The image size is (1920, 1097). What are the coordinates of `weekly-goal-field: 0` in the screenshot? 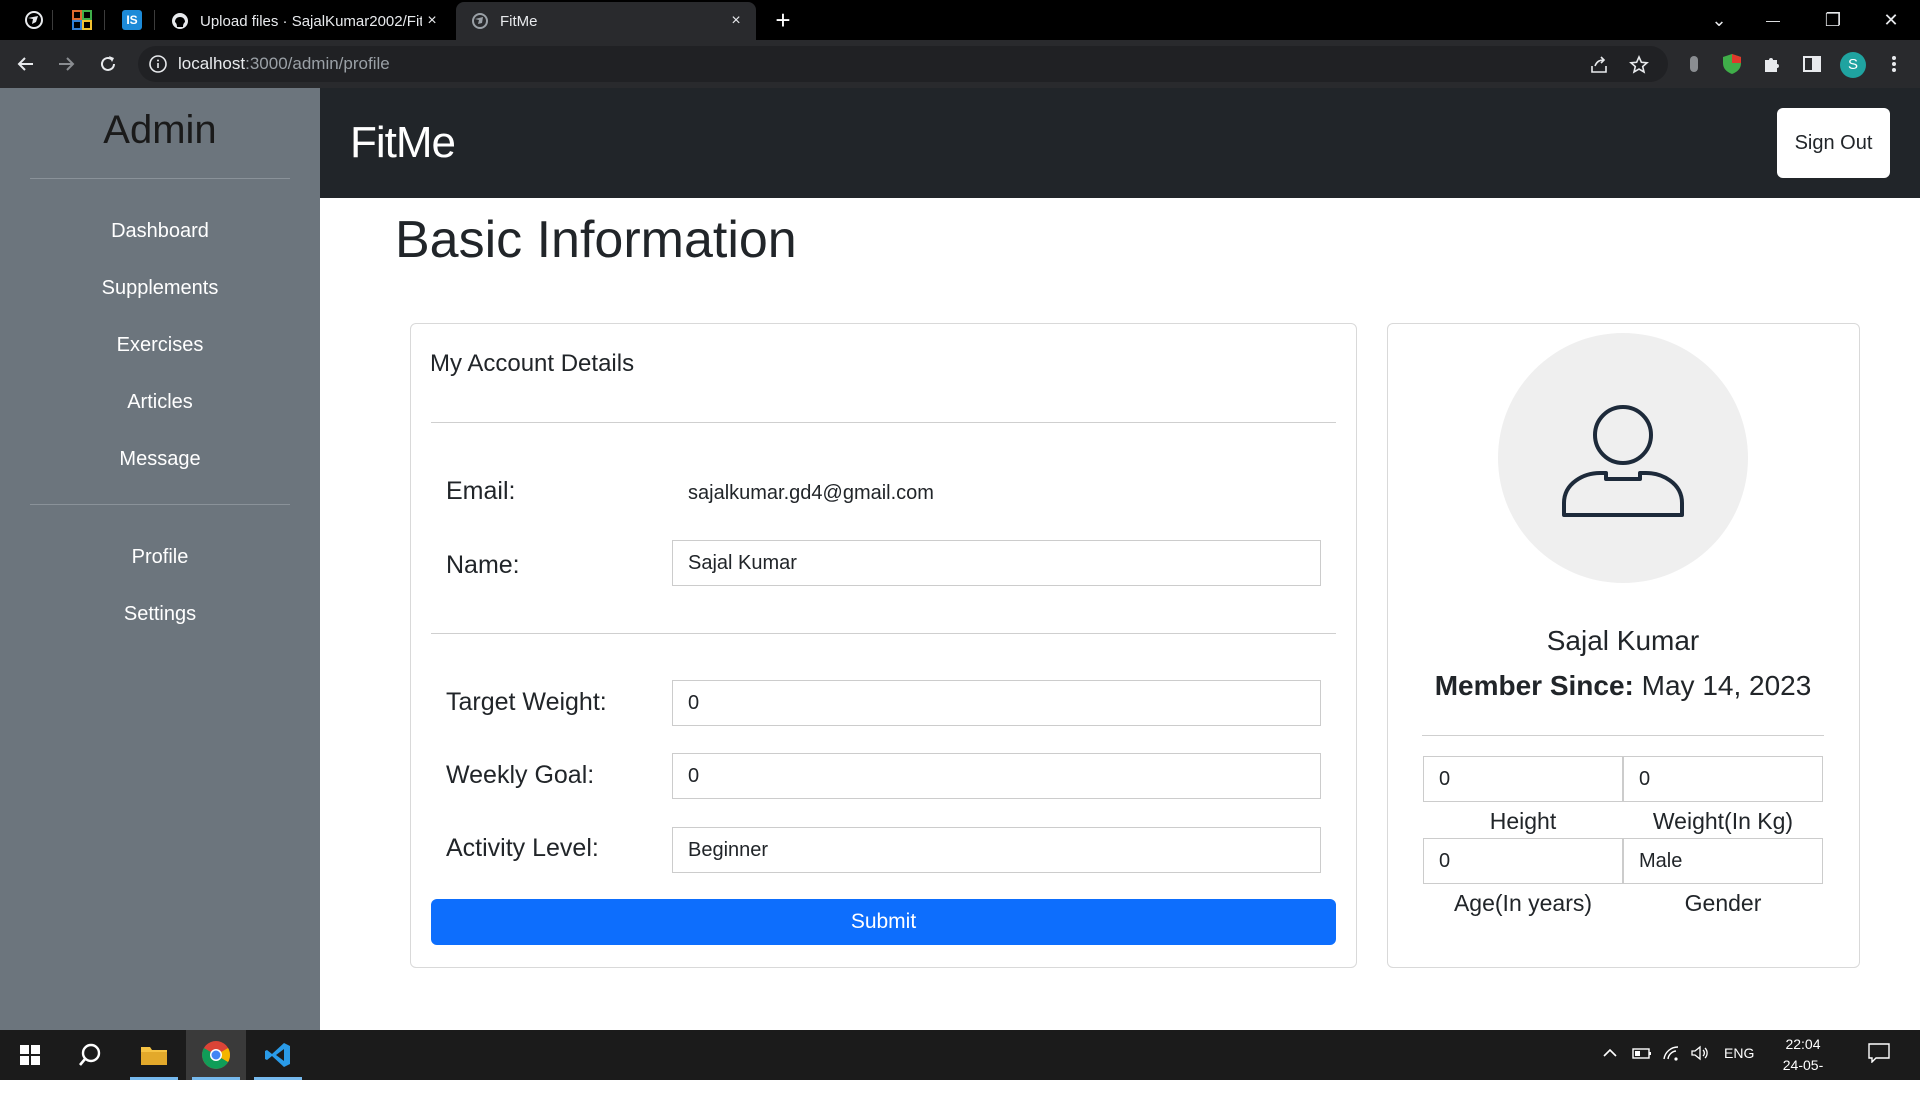 It's located at (996, 776).